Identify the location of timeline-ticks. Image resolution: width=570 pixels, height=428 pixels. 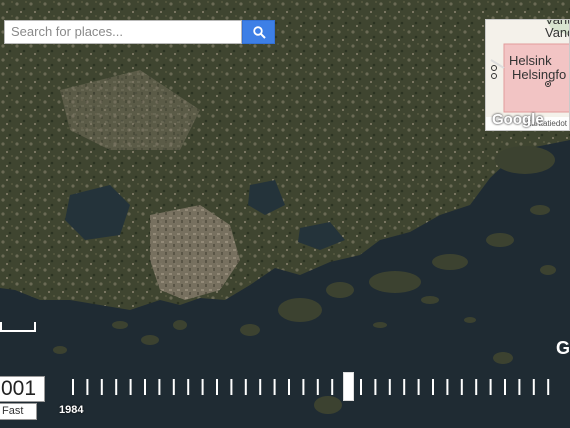
(311, 387).